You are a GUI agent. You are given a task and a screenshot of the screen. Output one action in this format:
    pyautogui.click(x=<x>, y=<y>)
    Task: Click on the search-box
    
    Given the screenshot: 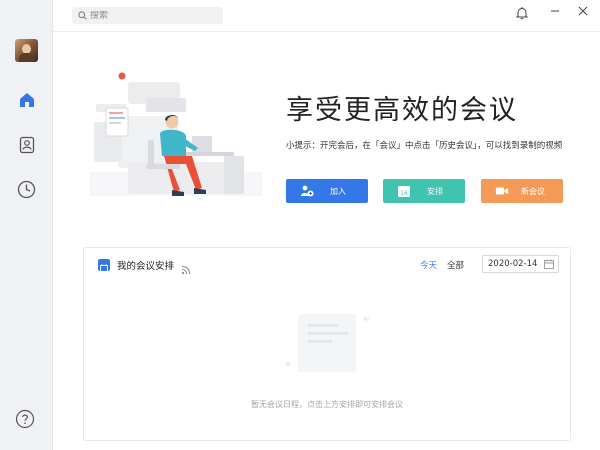 What is the action you would take?
    pyautogui.click(x=147, y=15)
    